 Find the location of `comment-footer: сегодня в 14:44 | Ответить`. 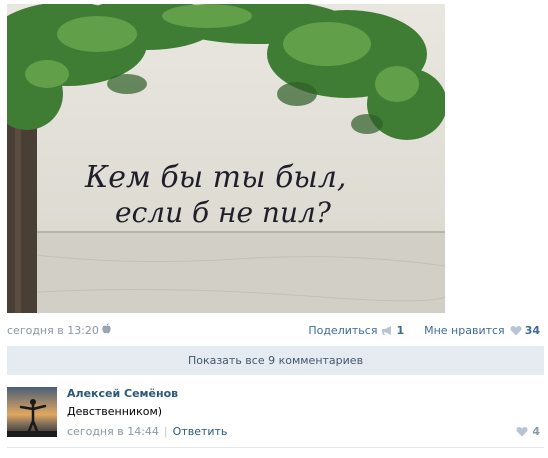

comment-footer: сегодня в 14:44 | Ответить is located at coordinates (147, 431).